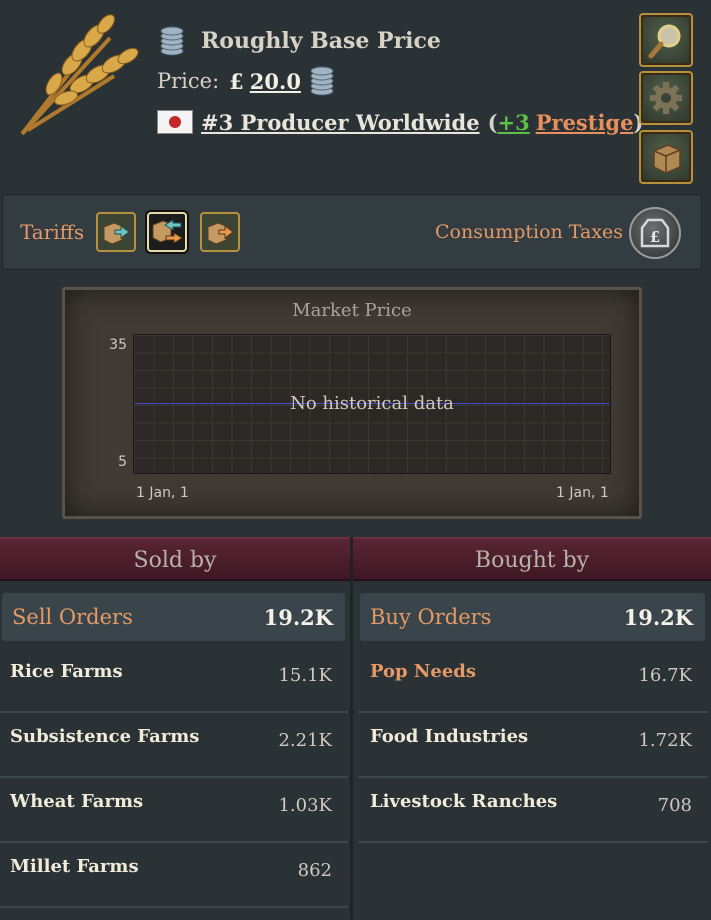 This screenshot has height=920, width=711. What do you see at coordinates (174, 680) in the screenshot?
I see `list-item: Rice Farms 15.1K` at bounding box center [174, 680].